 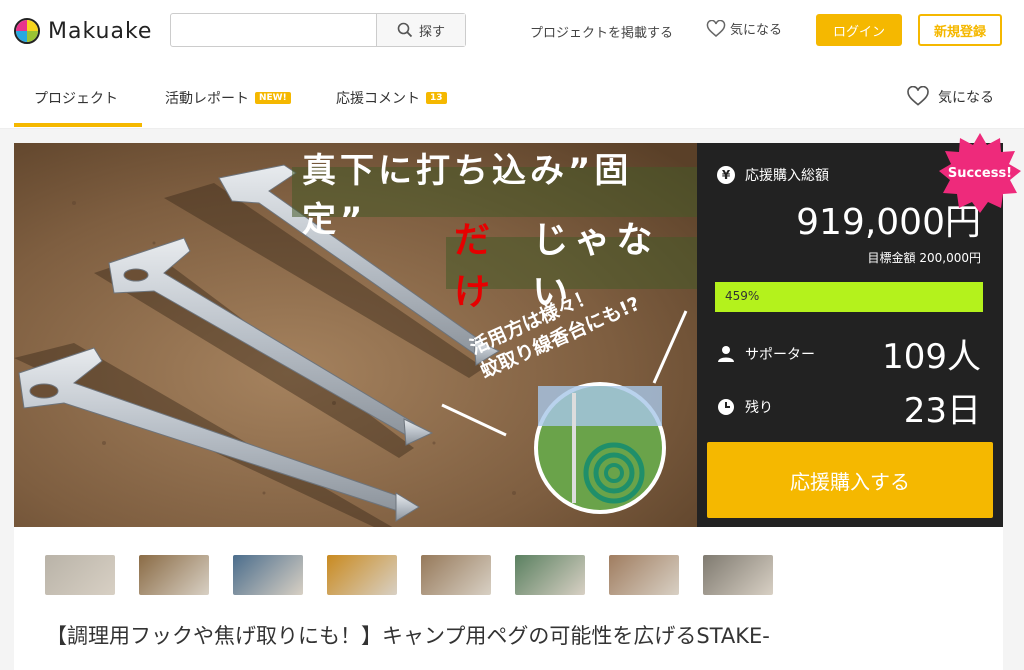 What do you see at coordinates (512, 33) in the screenshot?
I see `site-header: Makuake 探す プロジェクトを掲載する 気になる ログイン 新規登録` at bounding box center [512, 33].